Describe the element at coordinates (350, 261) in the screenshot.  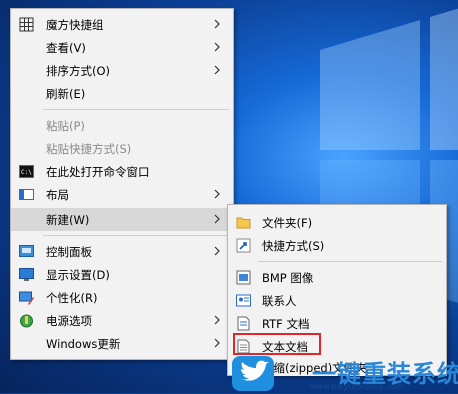
I see `submenu-separator` at that location.